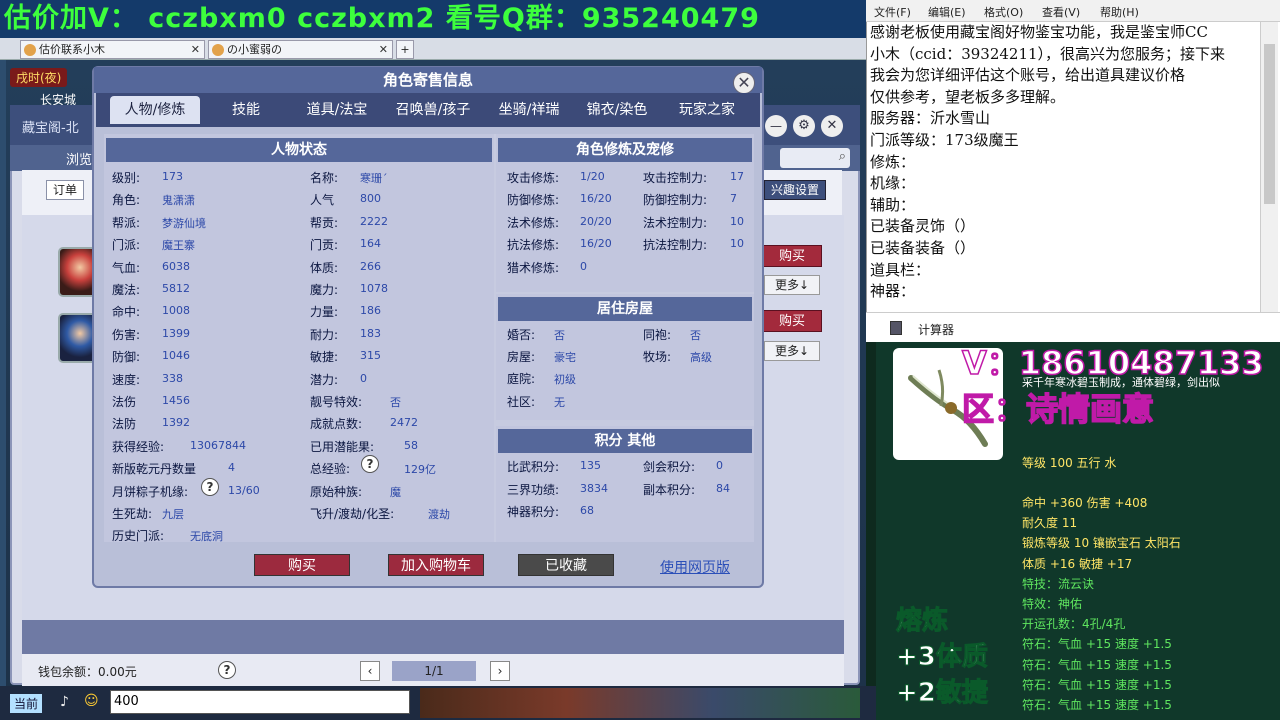 The image size is (1280, 720). Describe the element at coordinates (436, 565) in the screenshot. I see `add-to-cart-button: 加入购物车` at that location.